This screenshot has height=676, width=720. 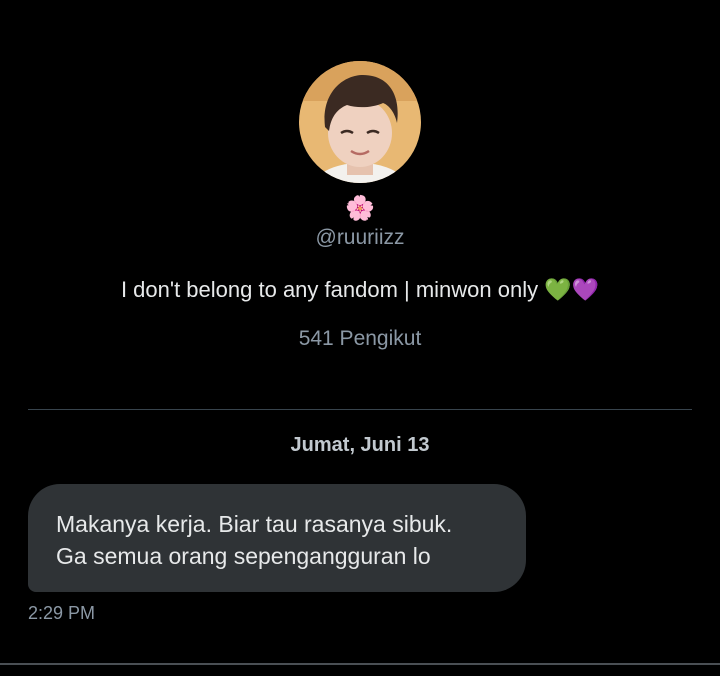 What do you see at coordinates (360, 664) in the screenshot?
I see `composer-divider` at bounding box center [360, 664].